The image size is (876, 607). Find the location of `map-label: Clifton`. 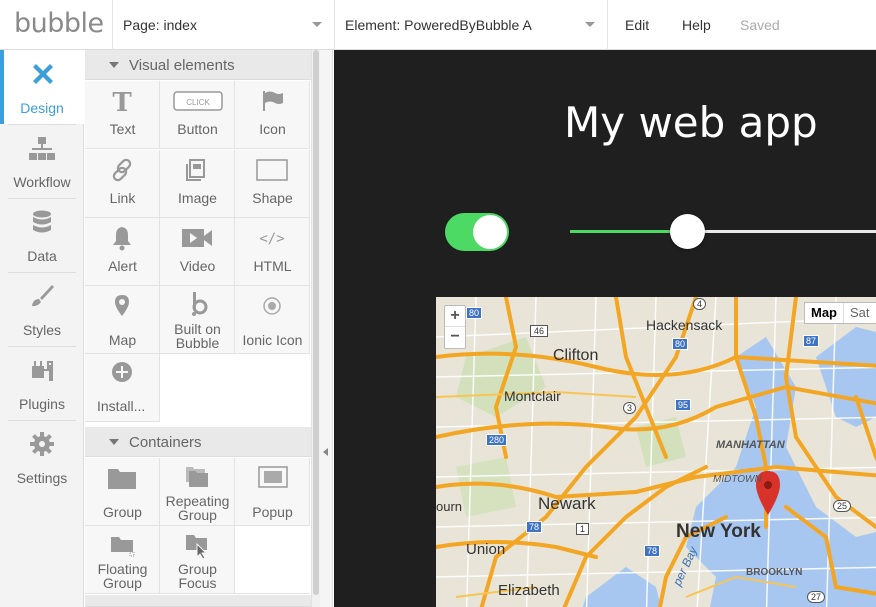

map-label: Clifton is located at coordinates (576, 355).